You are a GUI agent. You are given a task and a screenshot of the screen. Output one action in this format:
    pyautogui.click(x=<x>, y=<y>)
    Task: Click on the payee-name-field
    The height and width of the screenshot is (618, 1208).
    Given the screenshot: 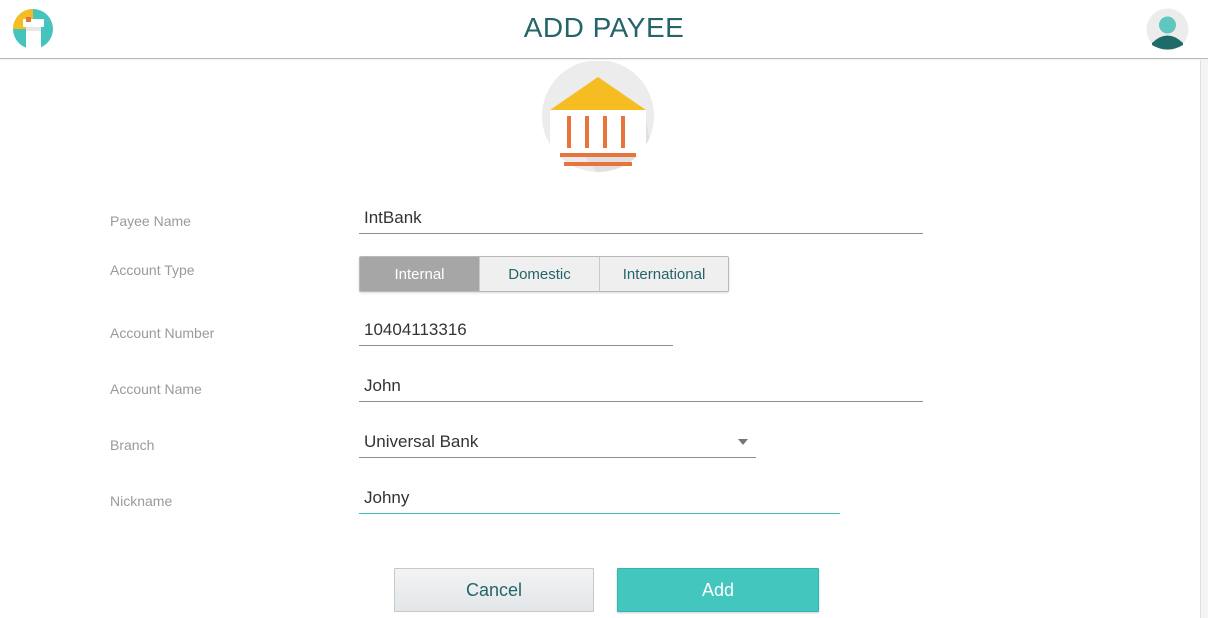 What is the action you would take?
    pyautogui.click(x=641, y=219)
    